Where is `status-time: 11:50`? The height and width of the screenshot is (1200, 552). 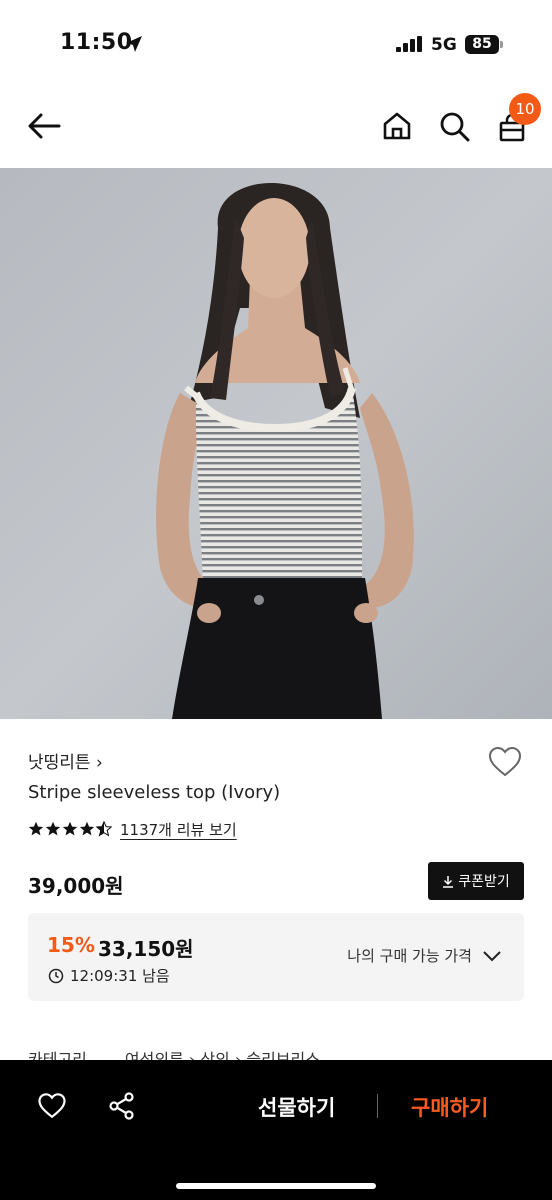 status-time: 11:50 is located at coordinates (96, 42).